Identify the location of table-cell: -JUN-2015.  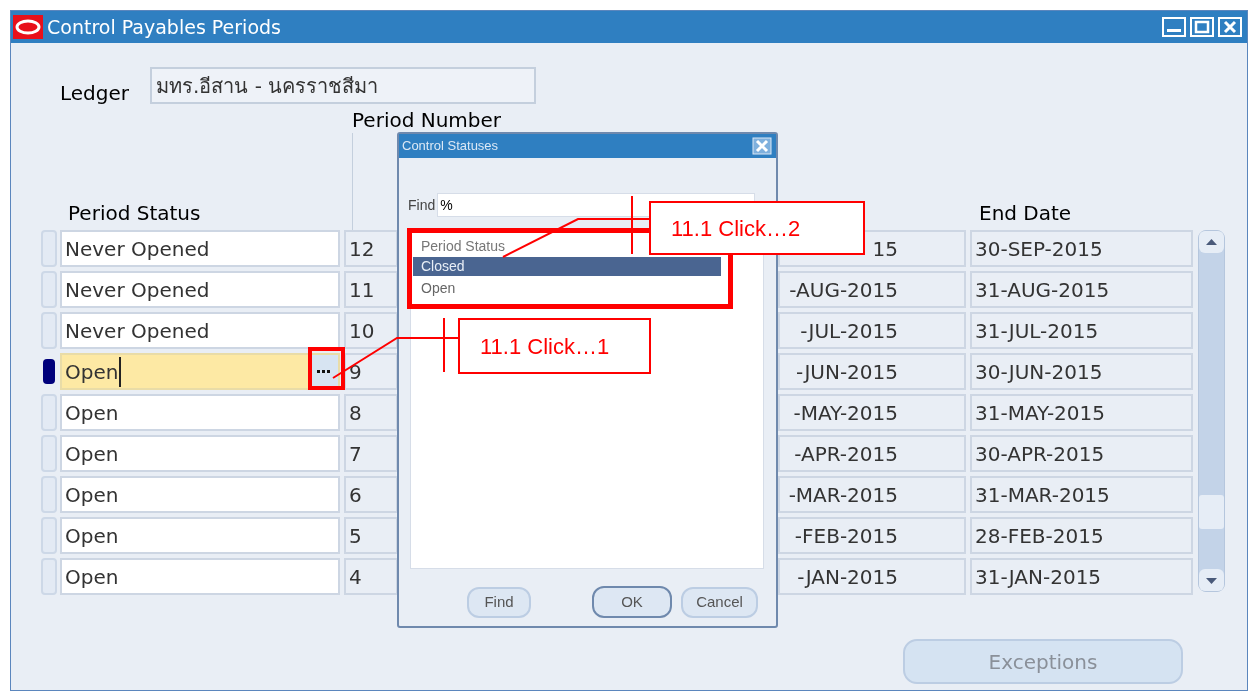
(872, 371).